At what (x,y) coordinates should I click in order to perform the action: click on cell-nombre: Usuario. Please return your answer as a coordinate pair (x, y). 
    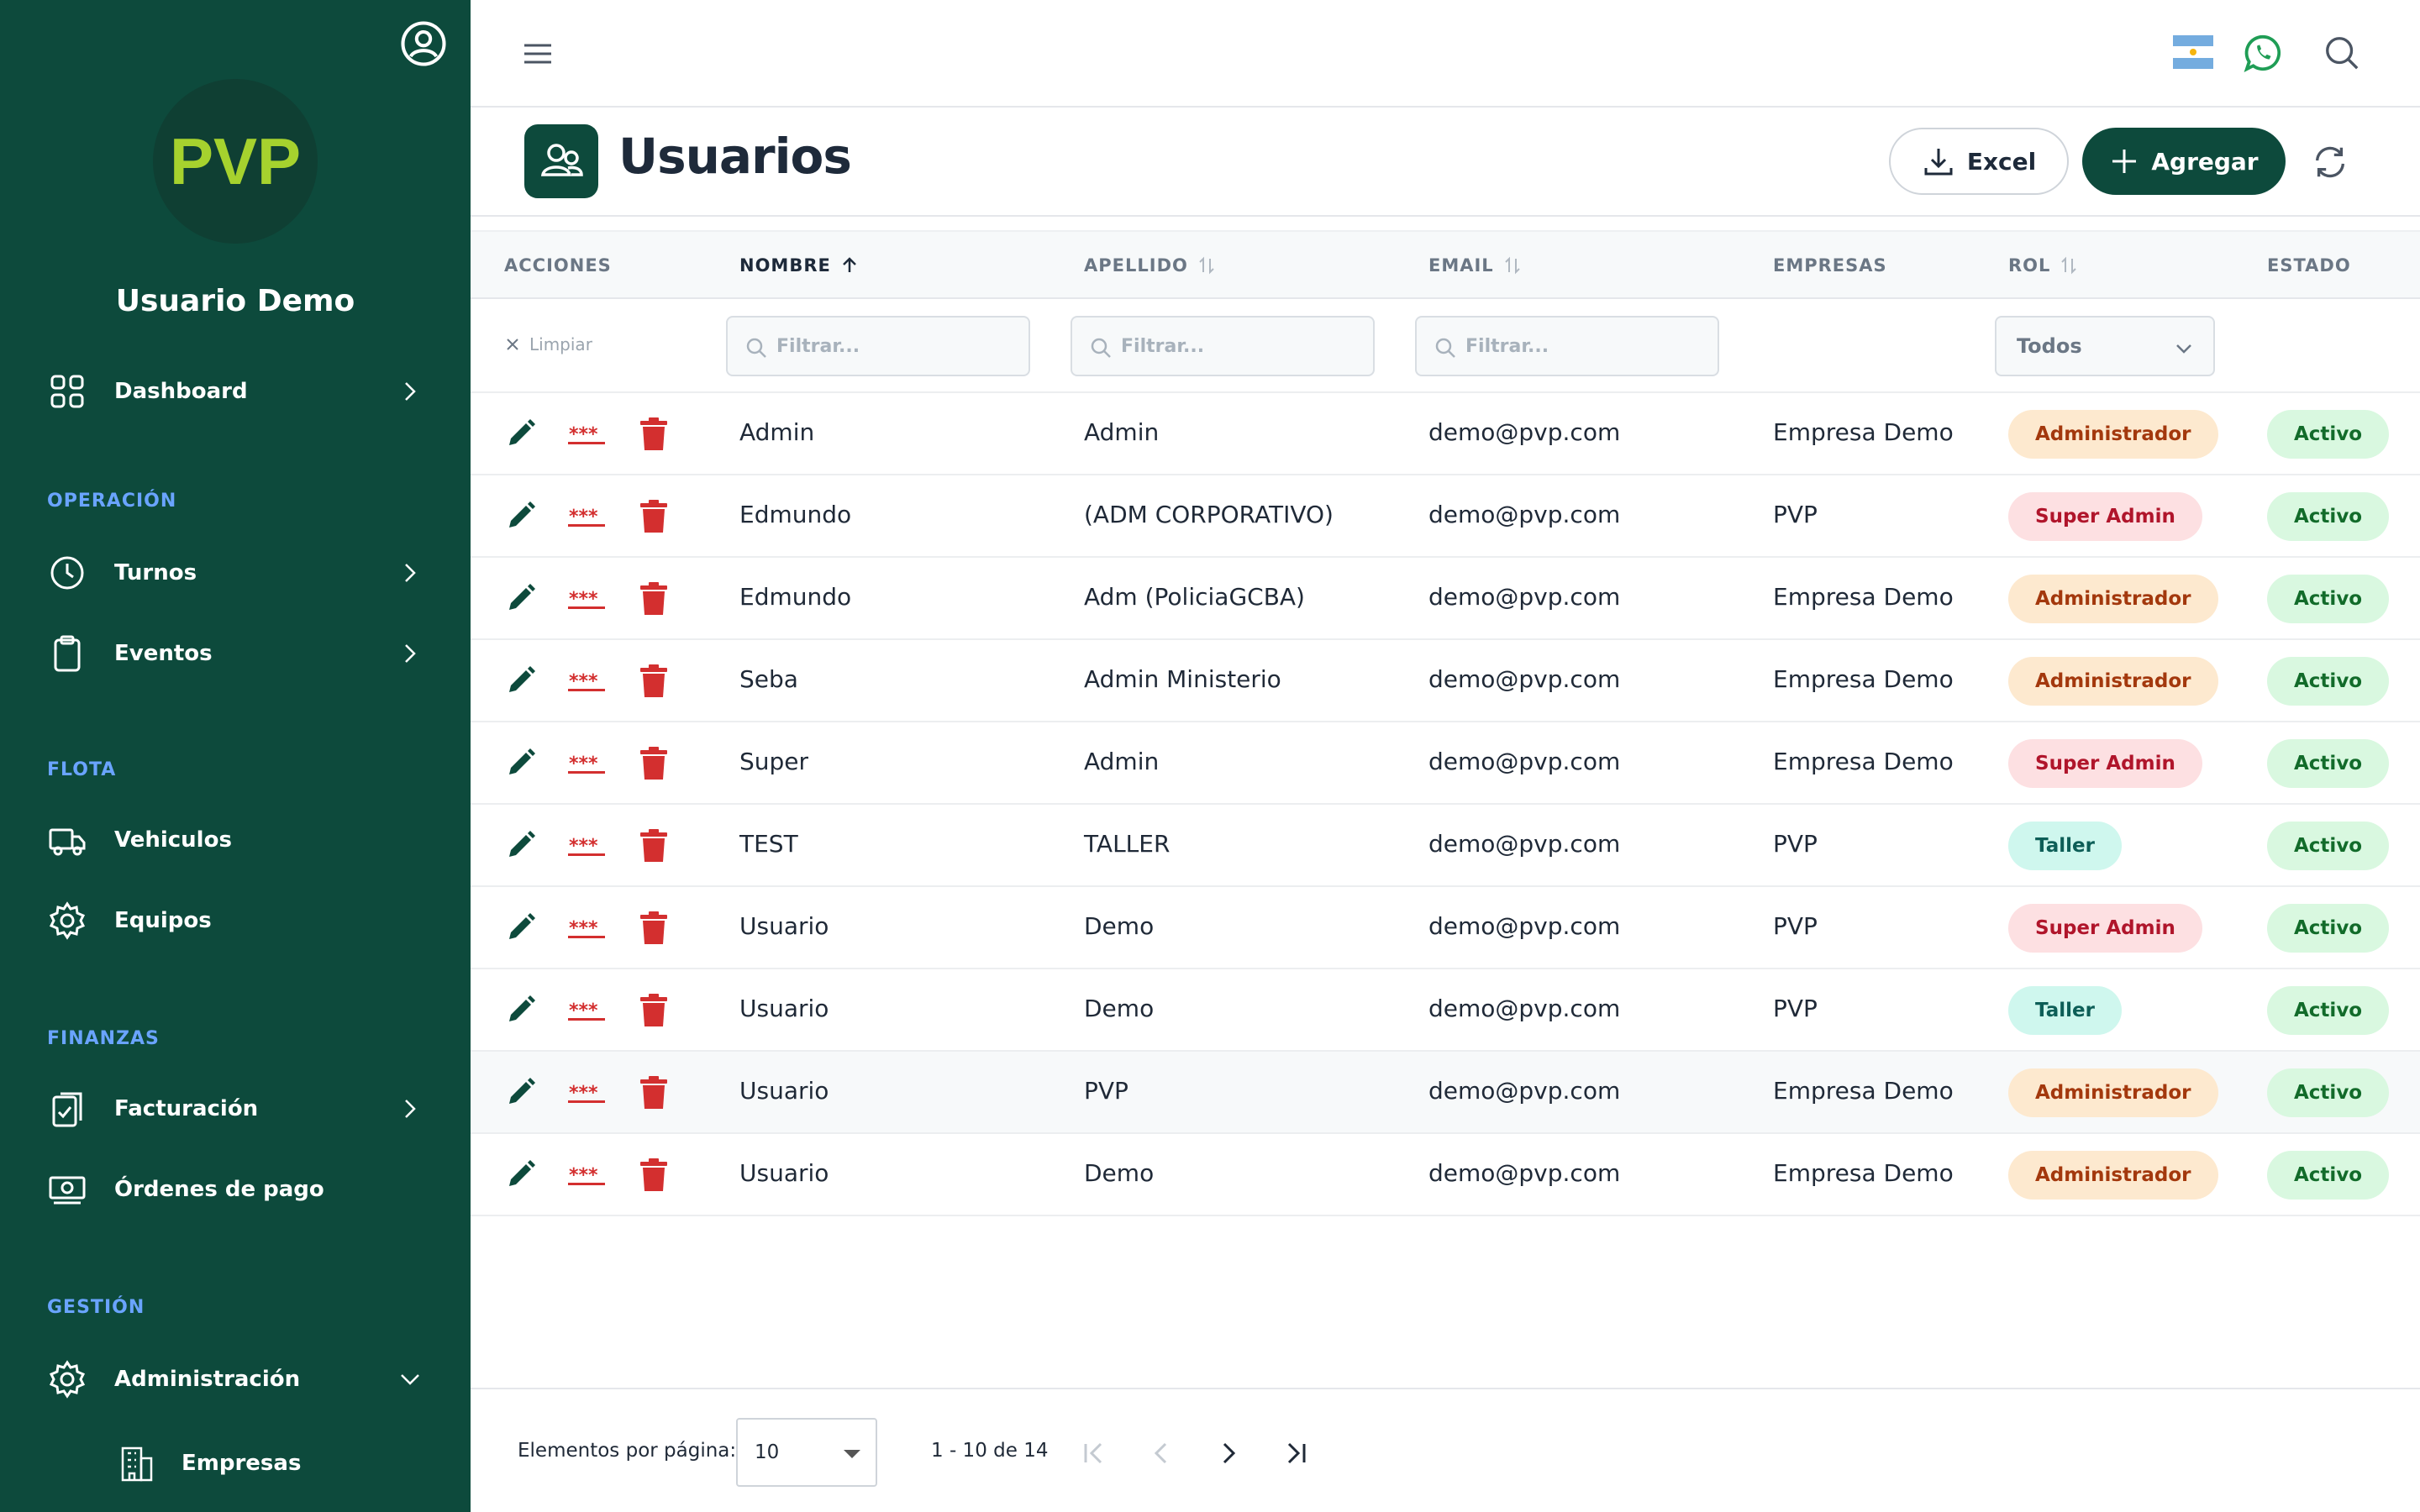
    Looking at the image, I should click on (784, 926).